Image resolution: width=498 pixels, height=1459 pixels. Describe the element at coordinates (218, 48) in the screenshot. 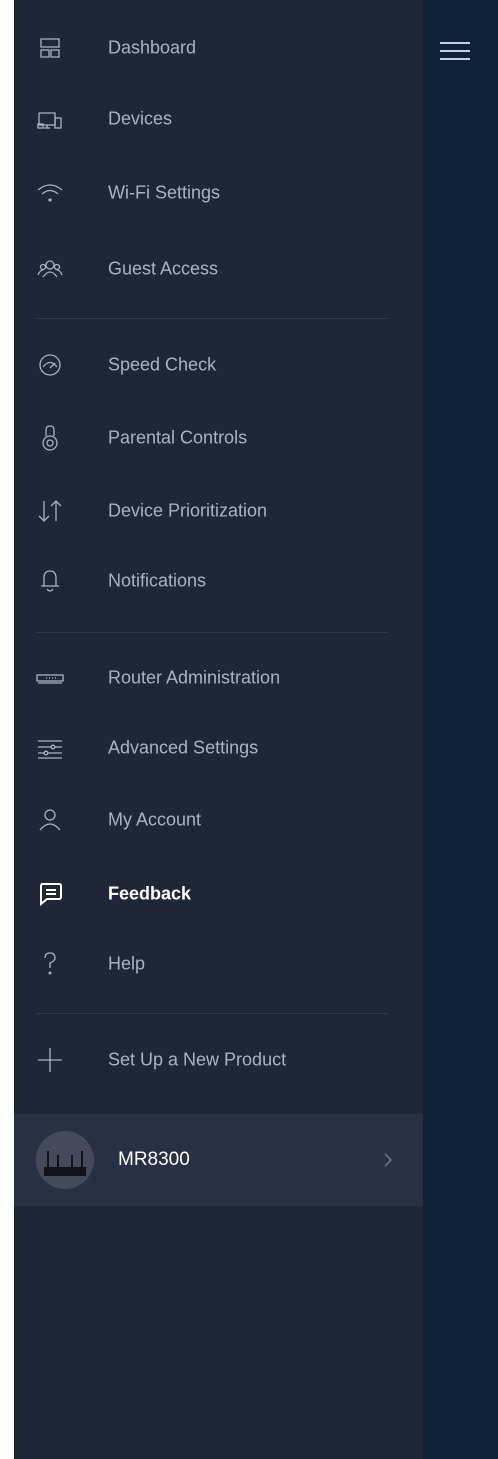

I see `menu-item-dashboard: Dashboard` at that location.